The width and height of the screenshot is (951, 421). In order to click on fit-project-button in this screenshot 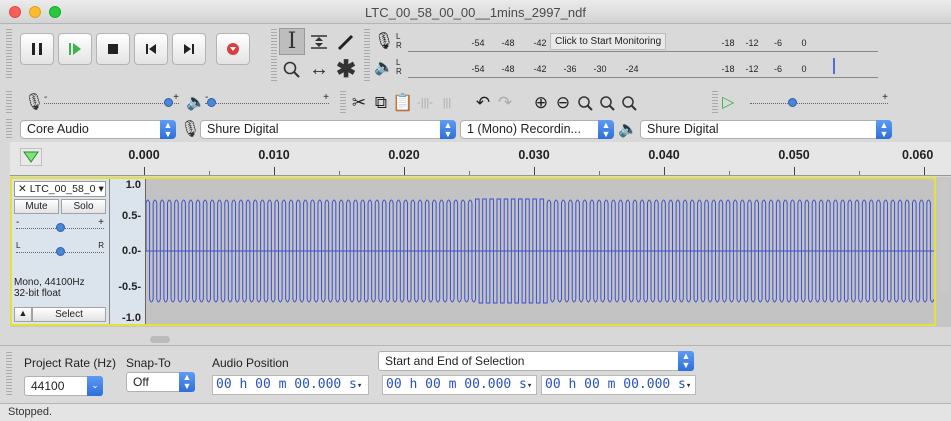, I will do `click(607, 103)`.